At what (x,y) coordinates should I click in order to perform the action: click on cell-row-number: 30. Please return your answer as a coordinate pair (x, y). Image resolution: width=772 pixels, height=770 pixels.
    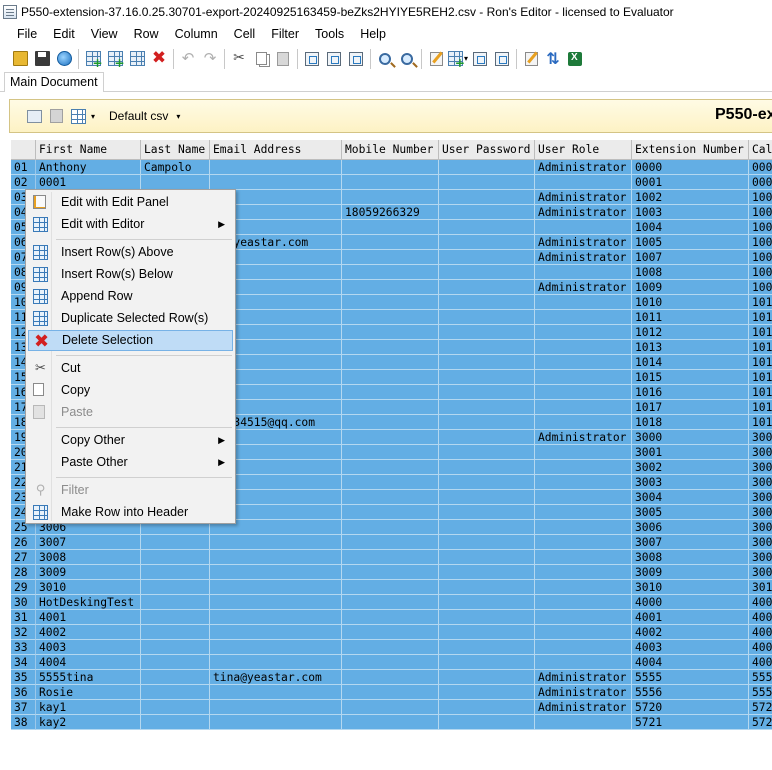
    Looking at the image, I should click on (23, 602).